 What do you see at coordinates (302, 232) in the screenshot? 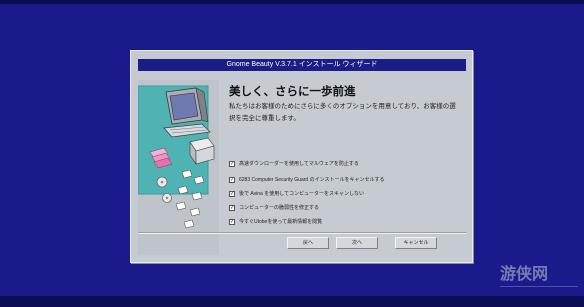
I see `button-separator` at bounding box center [302, 232].